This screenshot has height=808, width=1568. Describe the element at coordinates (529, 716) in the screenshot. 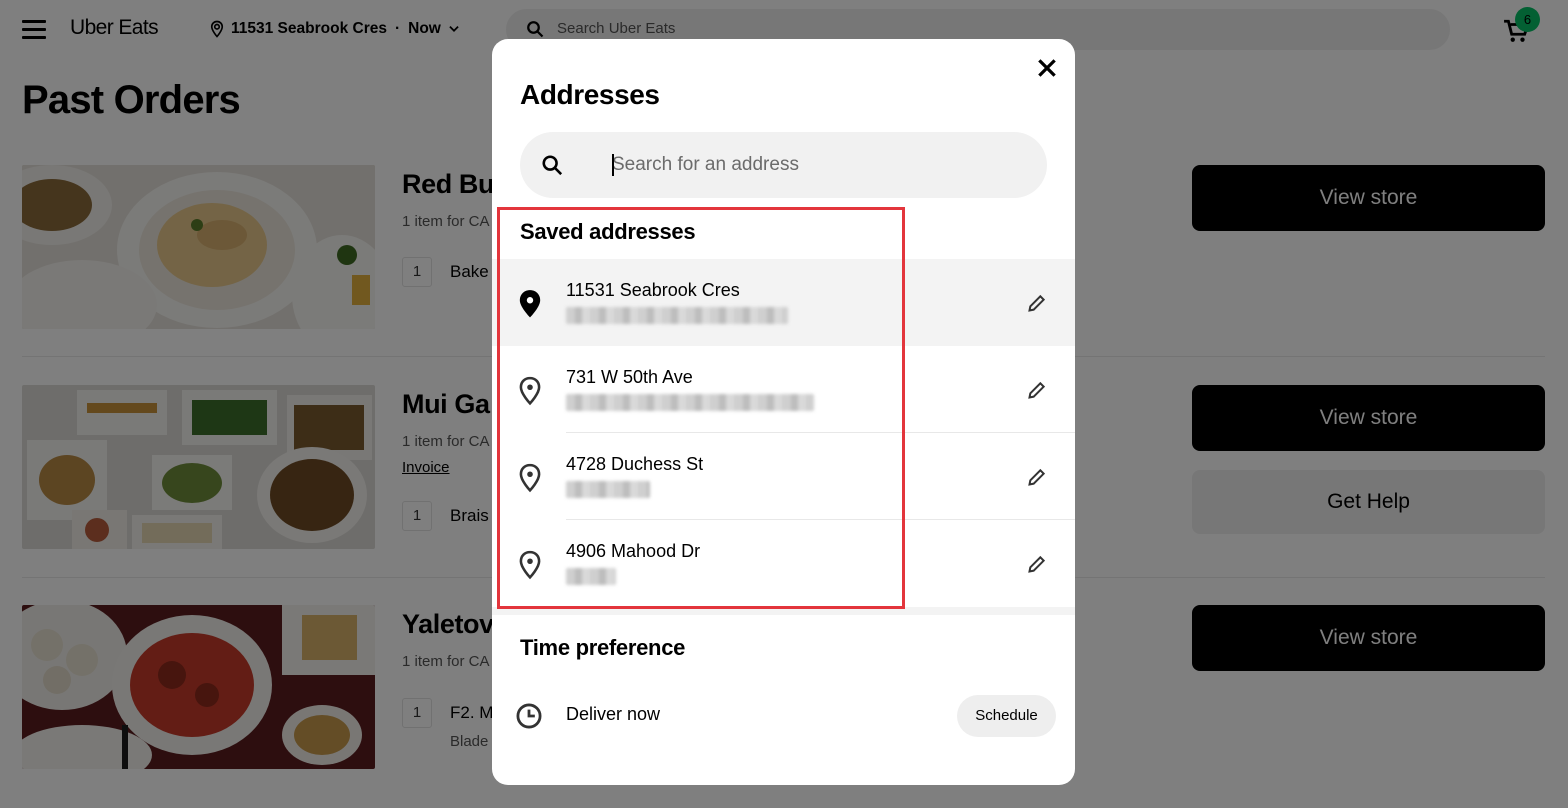

I see `clock-icon` at that location.